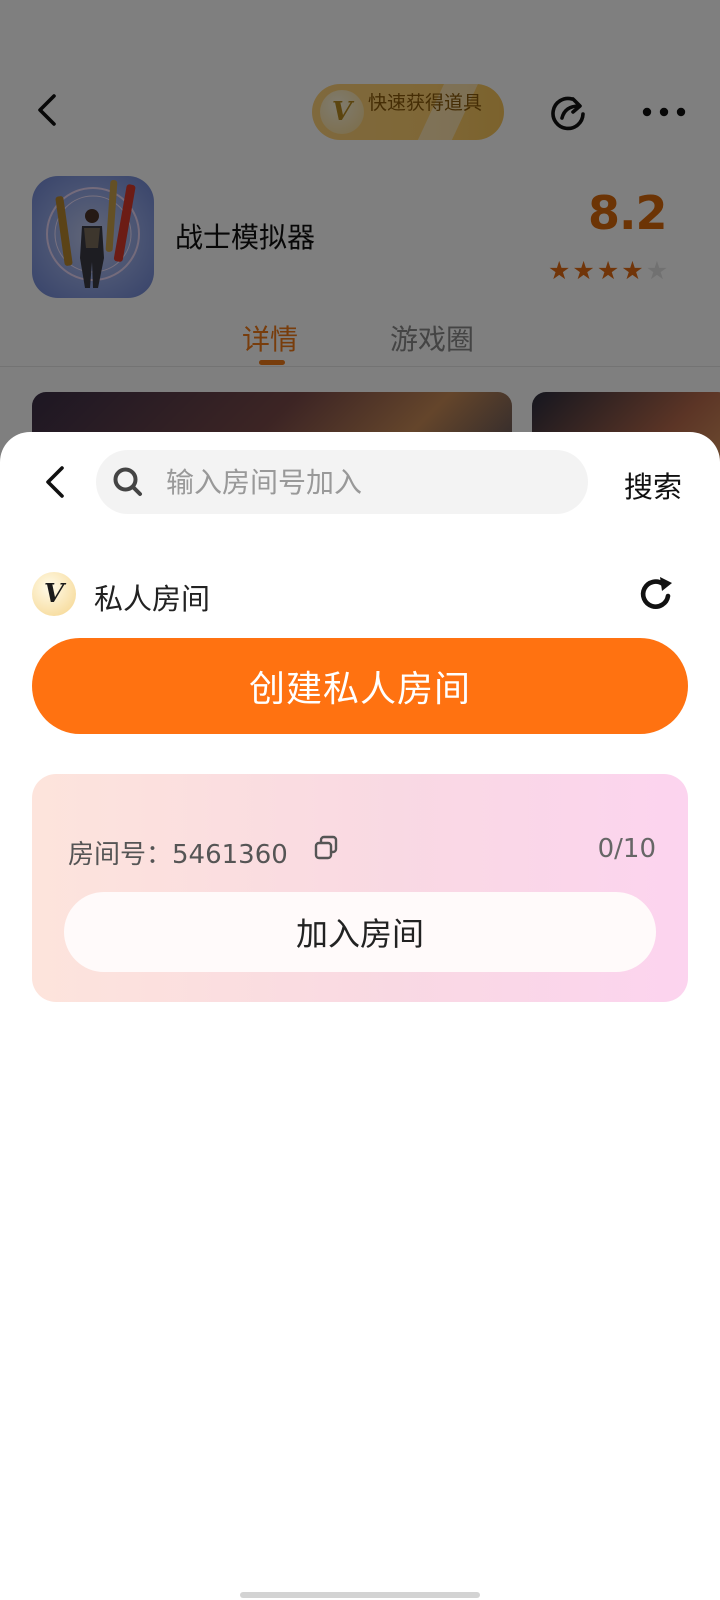 This screenshot has height=1600, width=720. What do you see at coordinates (656, 594) in the screenshot?
I see `refresh-icon` at bounding box center [656, 594].